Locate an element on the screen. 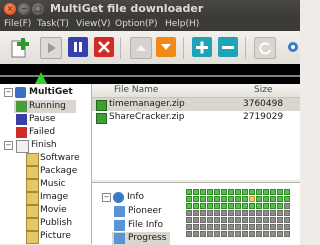  tree-item-failed: Failed is located at coordinates (49, 132).